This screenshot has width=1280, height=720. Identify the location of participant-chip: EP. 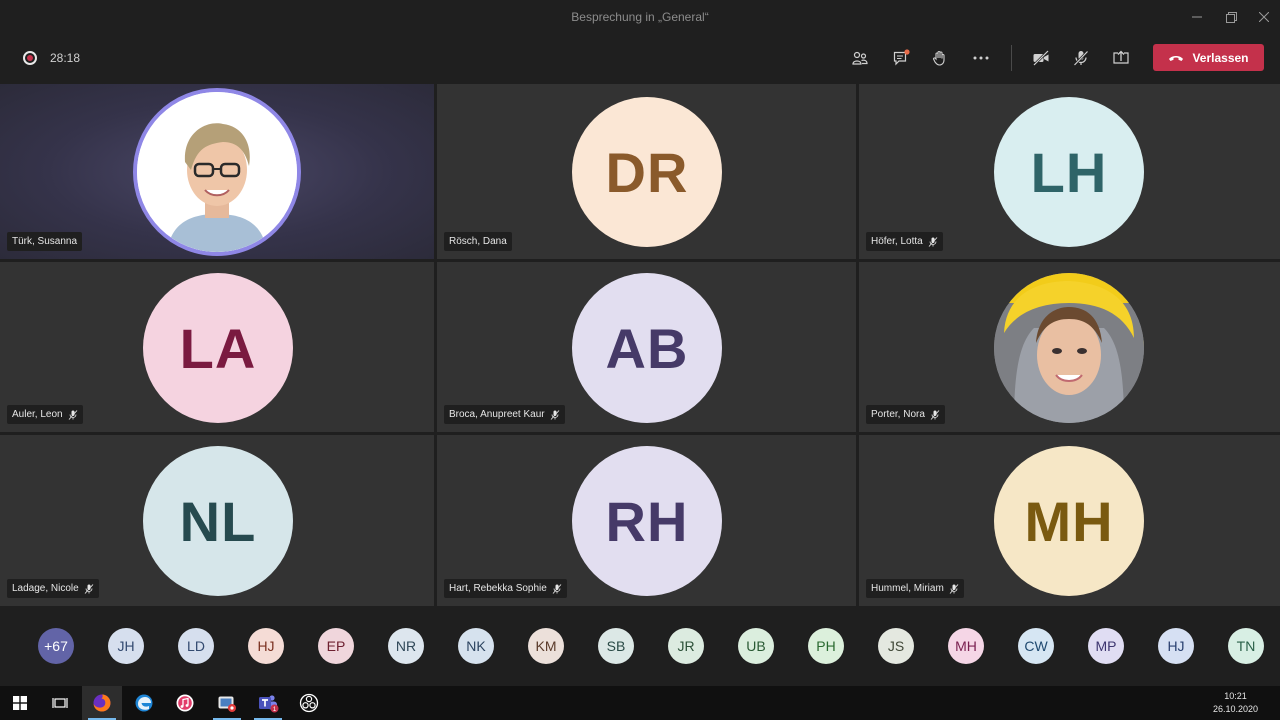
(336, 646).